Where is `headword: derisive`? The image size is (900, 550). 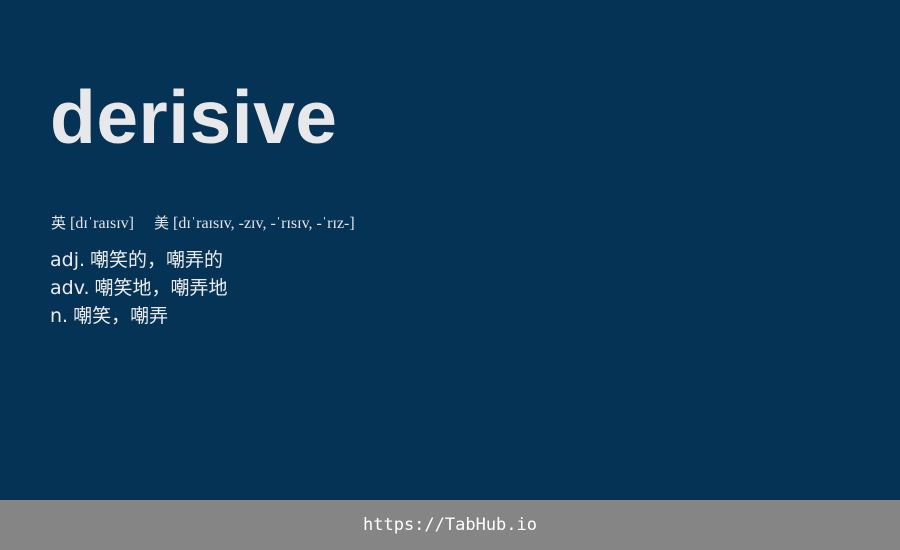 headword: derisive is located at coordinates (194, 117).